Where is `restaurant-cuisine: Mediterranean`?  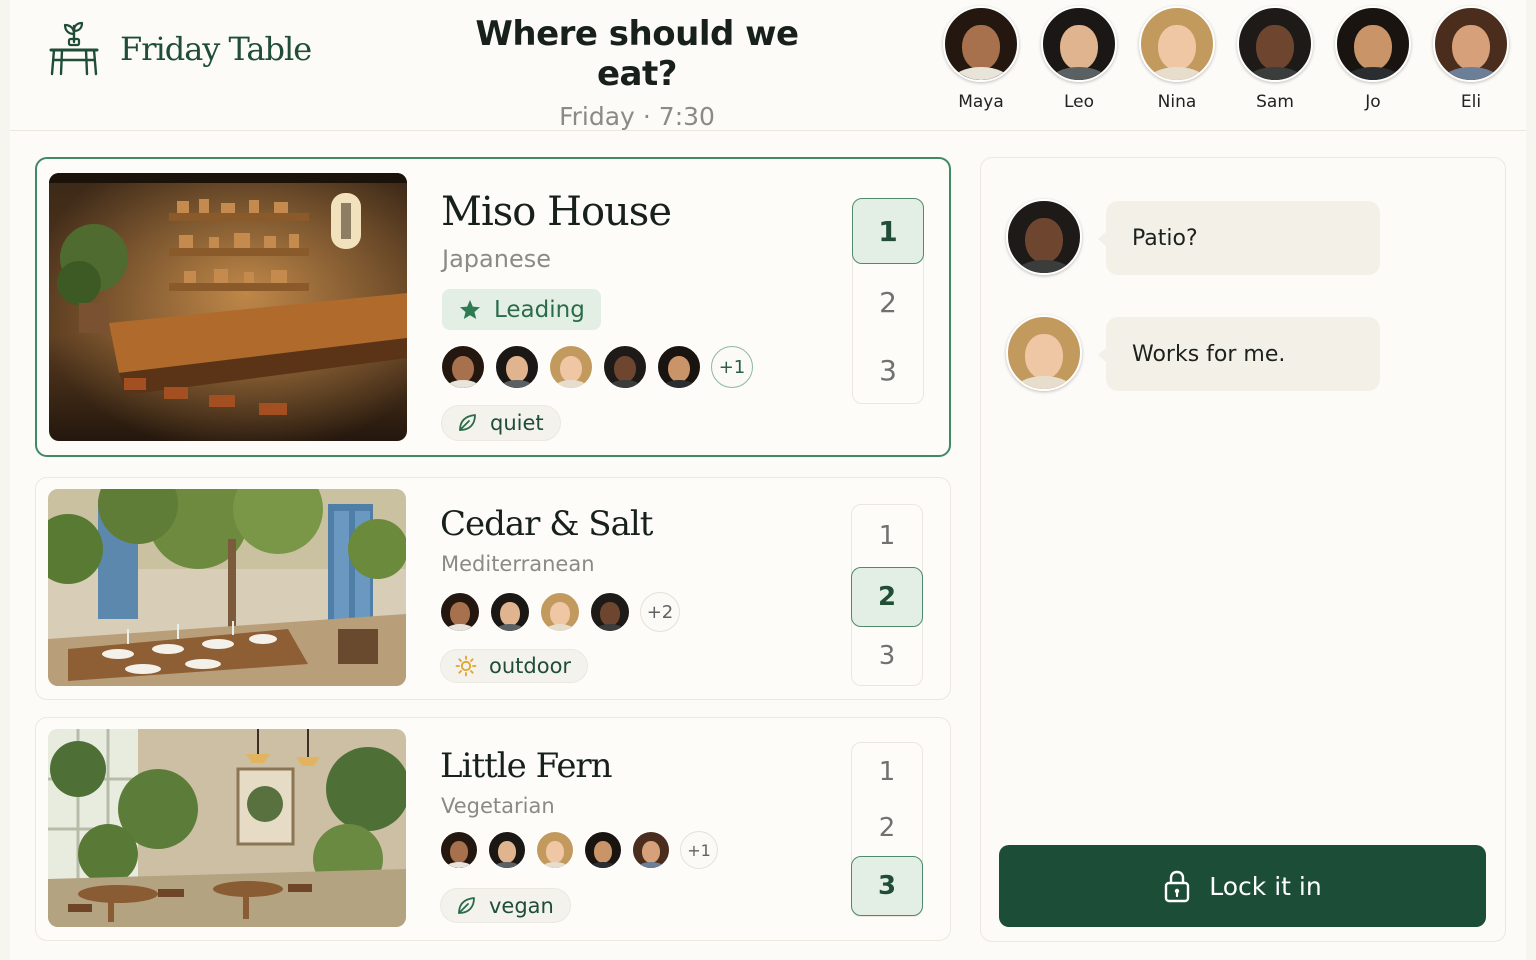 restaurant-cuisine: Mediterranean is located at coordinates (518, 564).